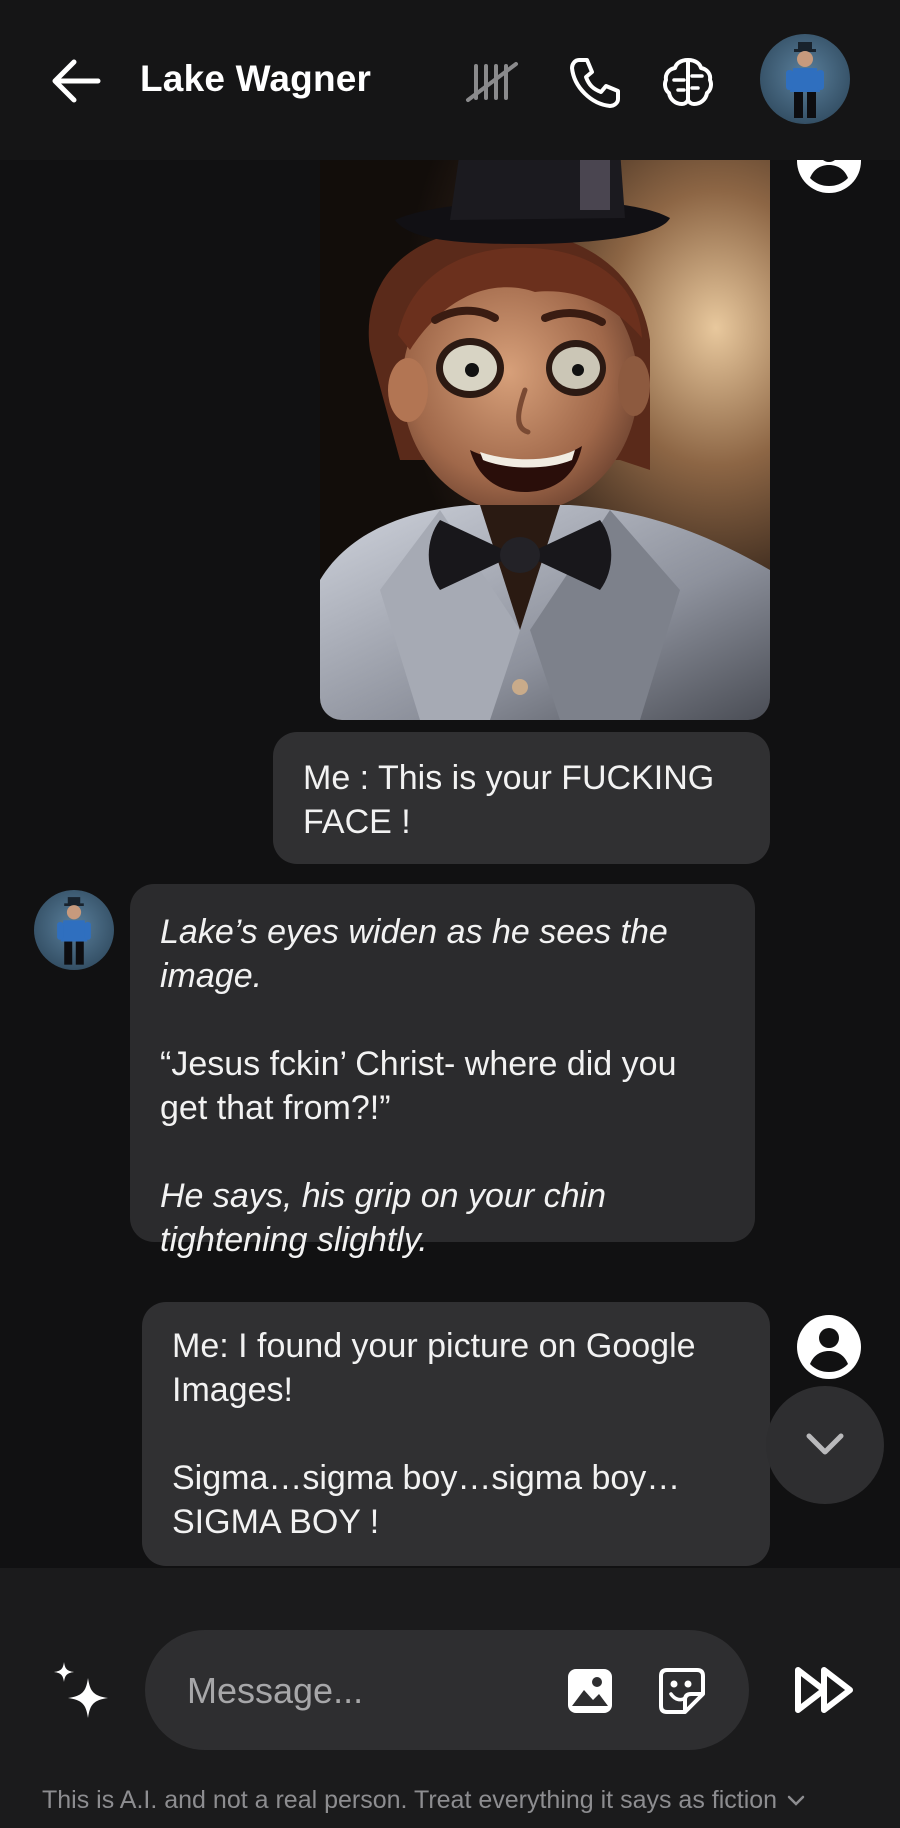  I want to click on message-input, so click(357, 1691).